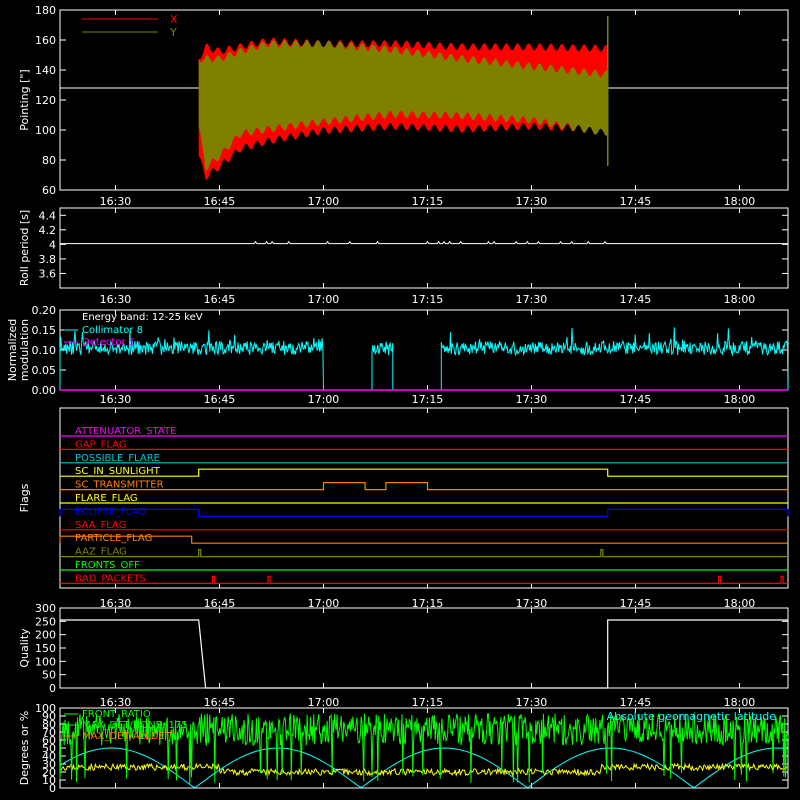 This screenshot has height=800, width=800. I want to click on y-tick-label: 80, so click(49, 160).